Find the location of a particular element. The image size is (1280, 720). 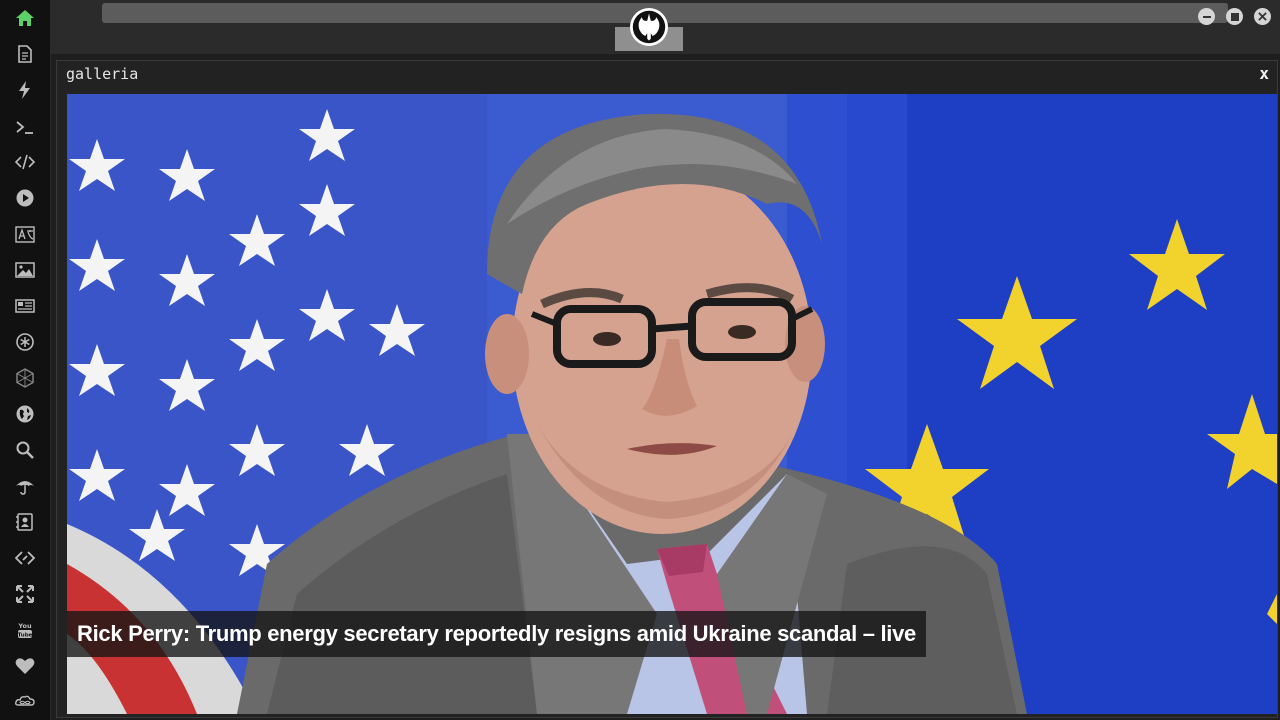

globe-icon is located at coordinates (25, 414).